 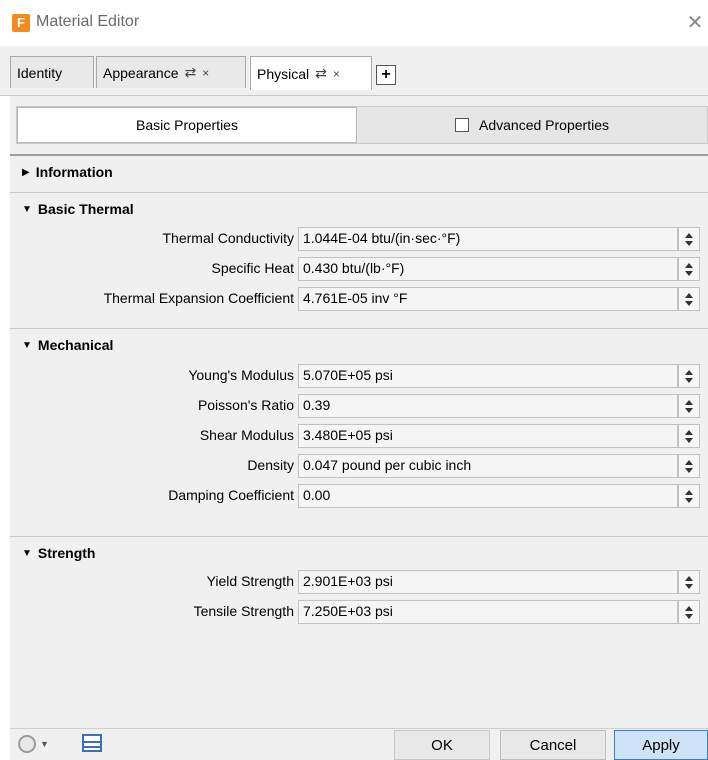 What do you see at coordinates (488, 299) in the screenshot?
I see `thermal-expansion-field: 4.761E-05 inv °F` at bounding box center [488, 299].